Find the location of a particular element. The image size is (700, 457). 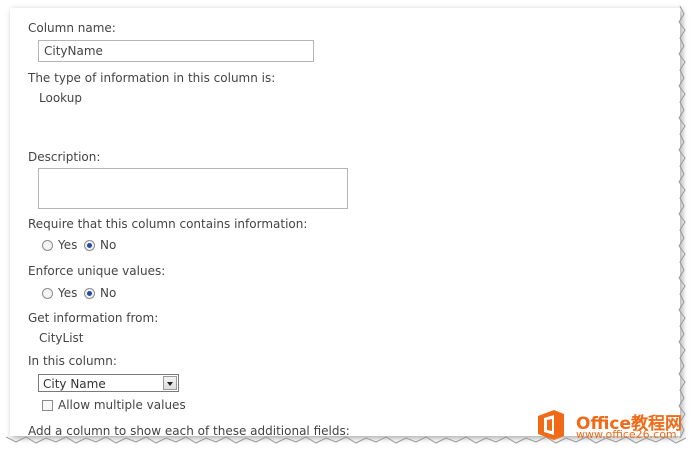

column-name-label: Column name: is located at coordinates (72, 28).